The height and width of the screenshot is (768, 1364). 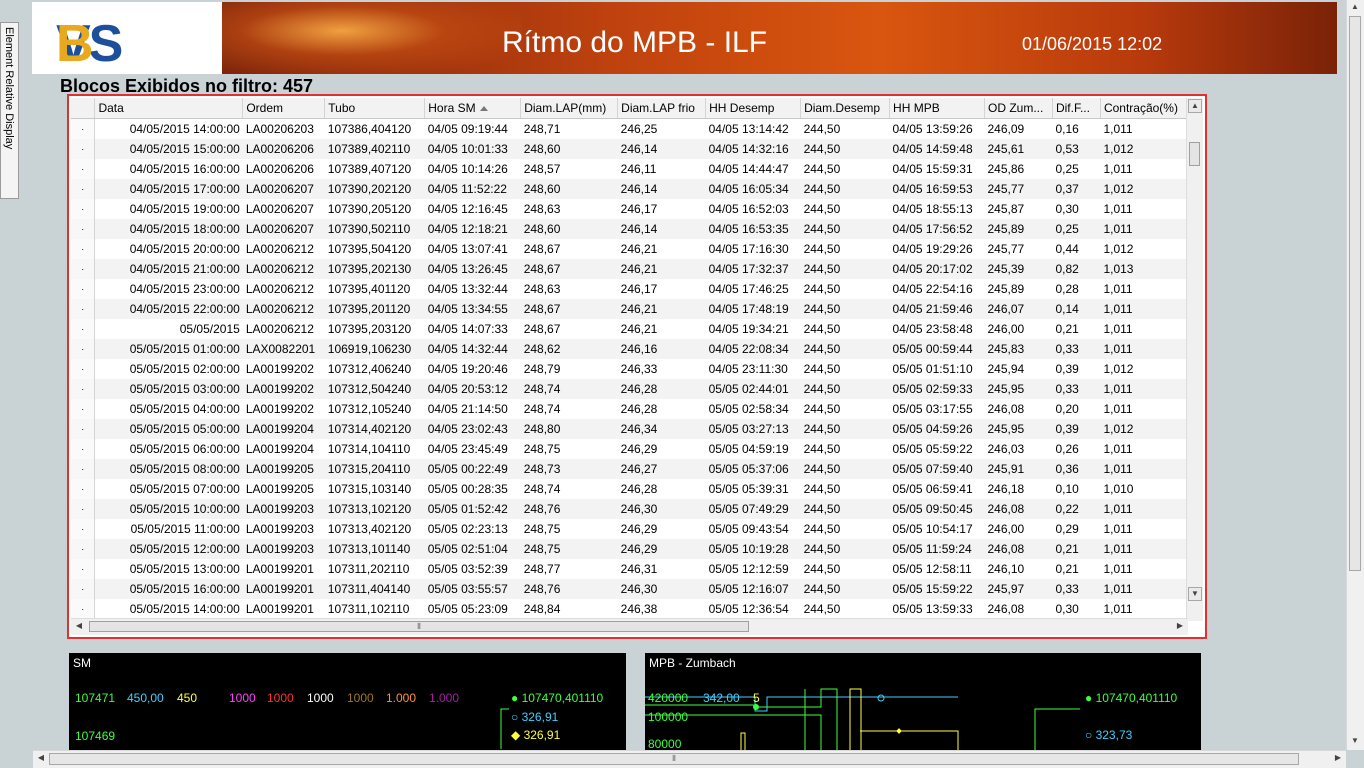 What do you see at coordinates (1195, 594) in the screenshot?
I see `scroll-down-arrow-icon: ▼` at bounding box center [1195, 594].